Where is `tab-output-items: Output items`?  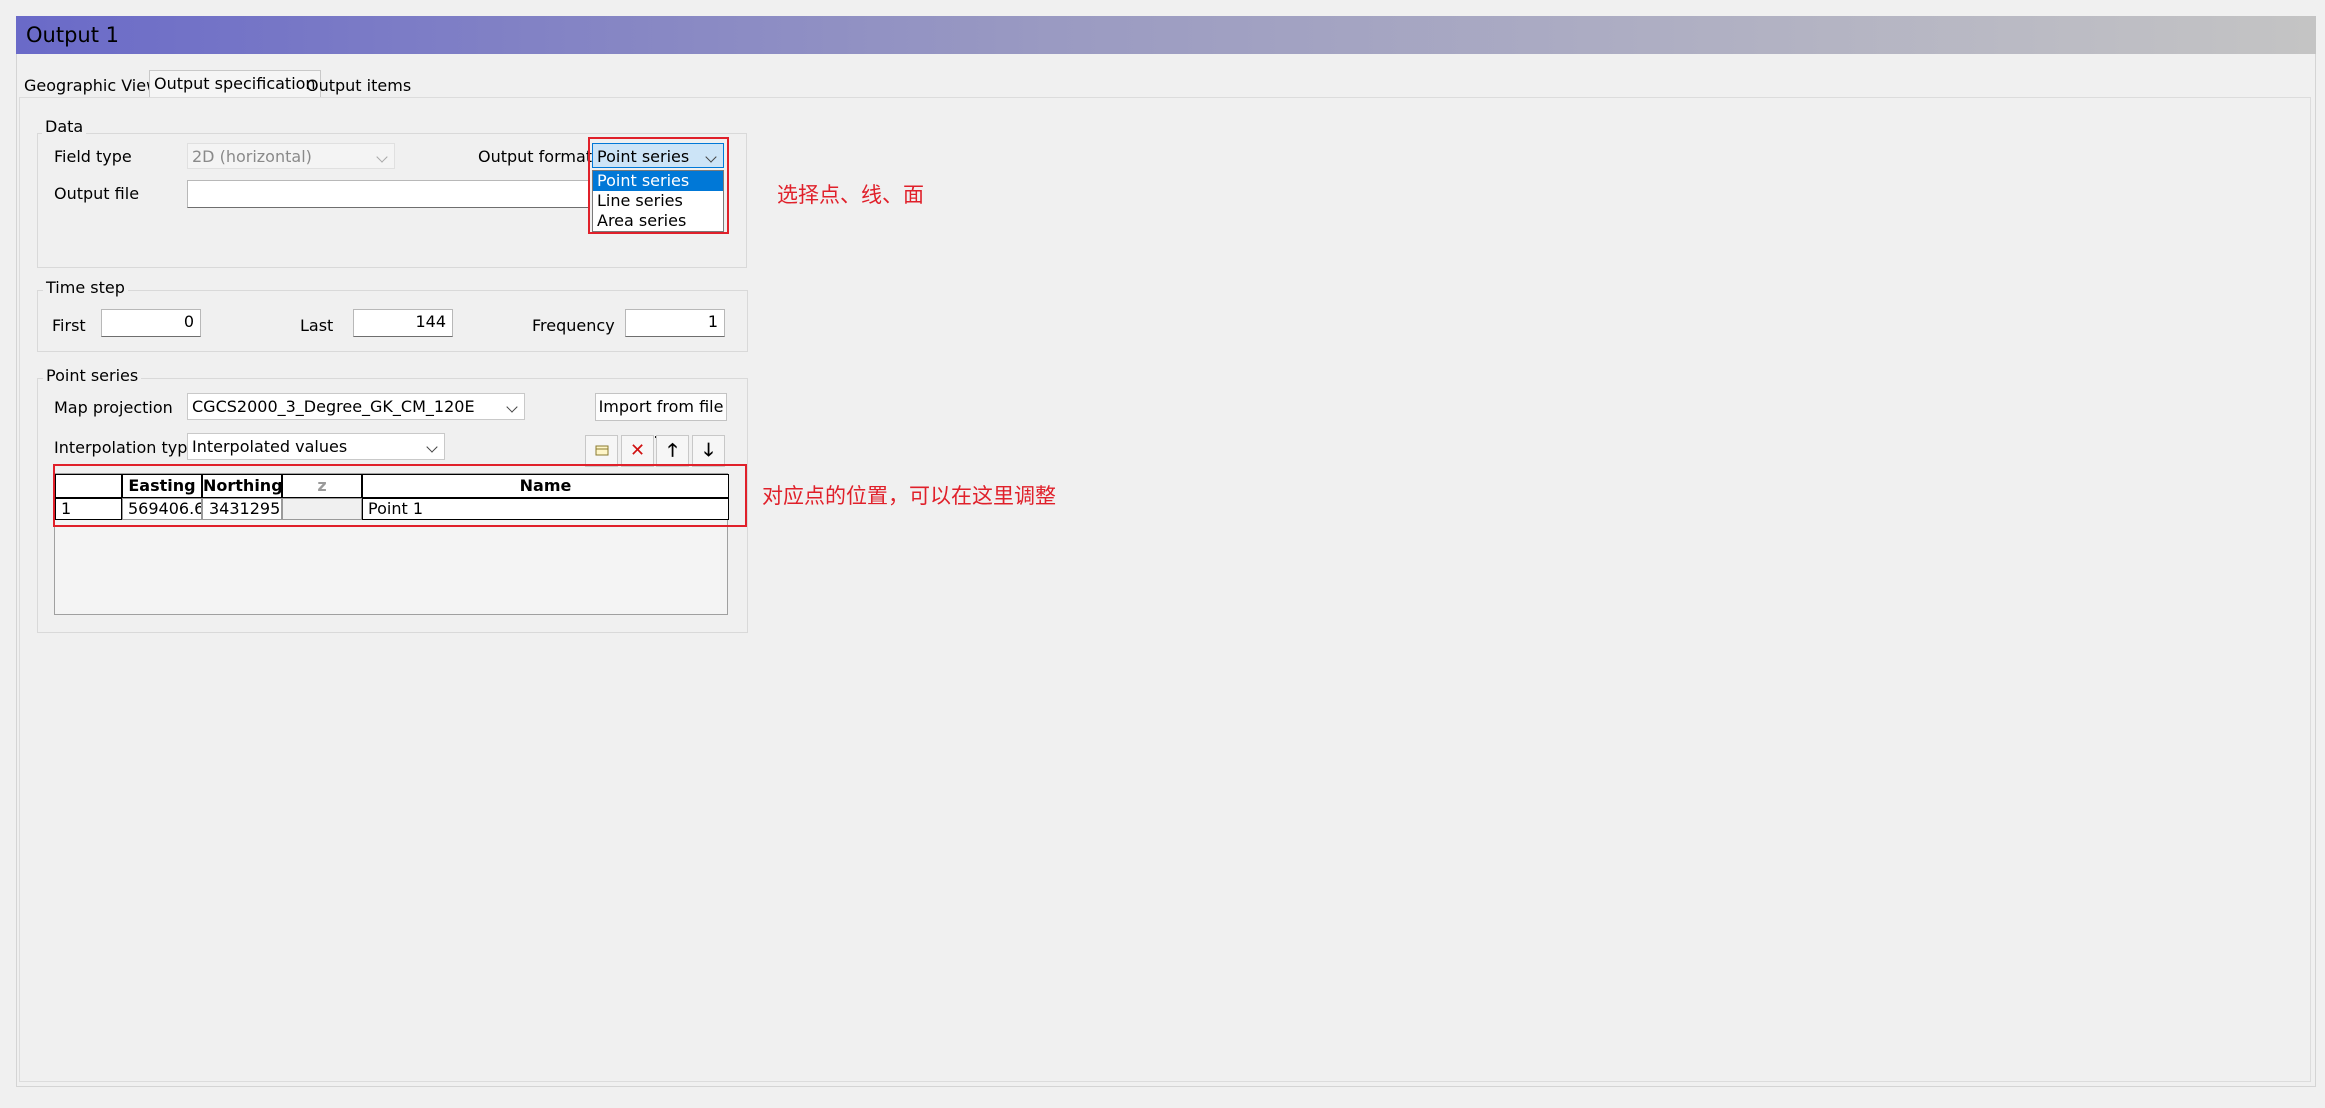 tab-output-items: Output items is located at coordinates (358, 85).